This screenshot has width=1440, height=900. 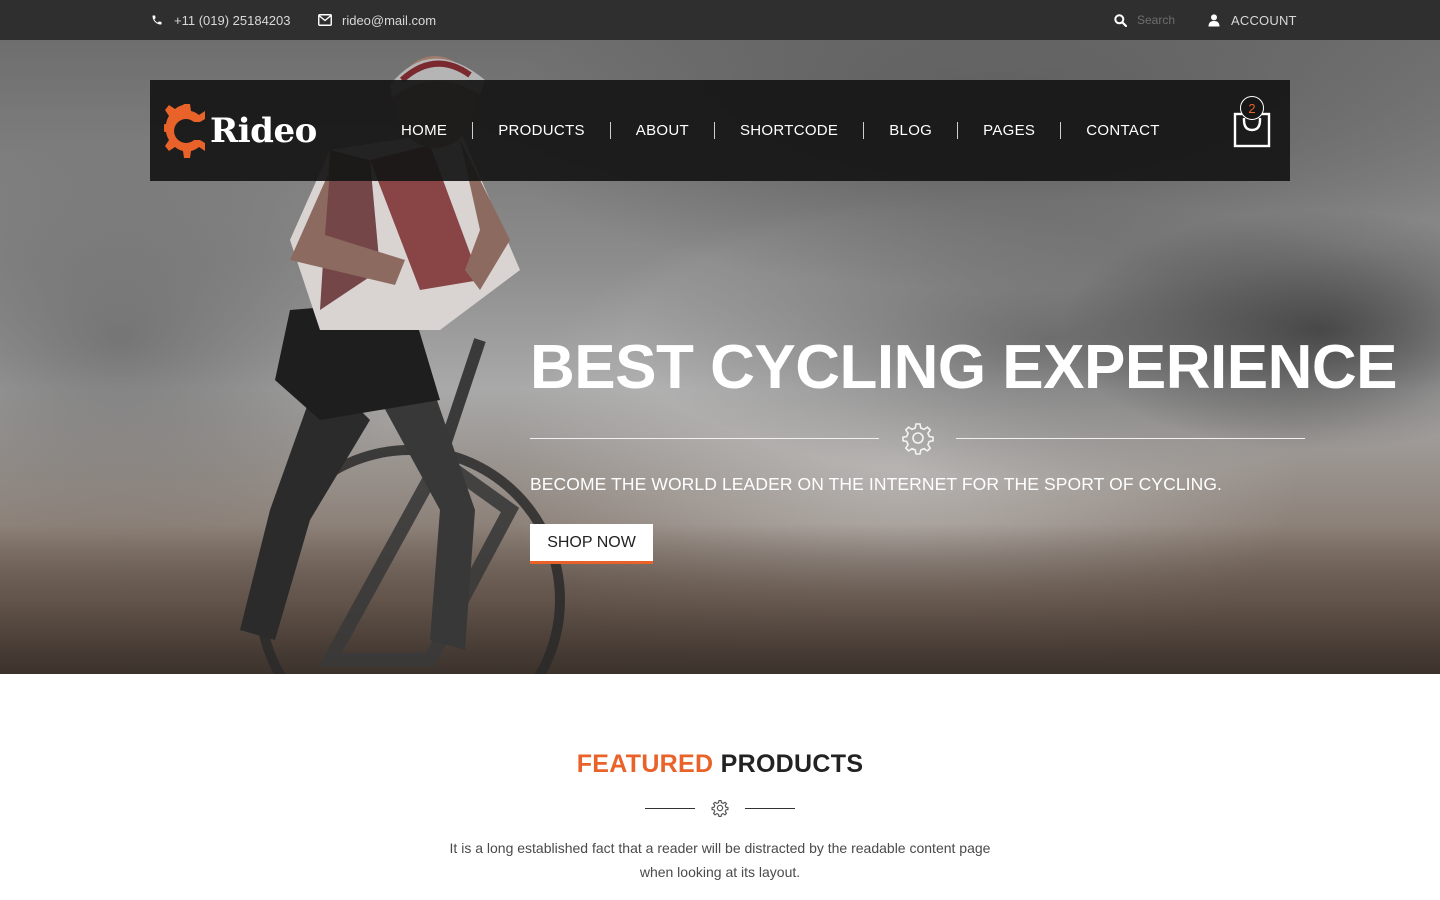 I want to click on email-address: rideo@mail.com, so click(x=389, y=20).